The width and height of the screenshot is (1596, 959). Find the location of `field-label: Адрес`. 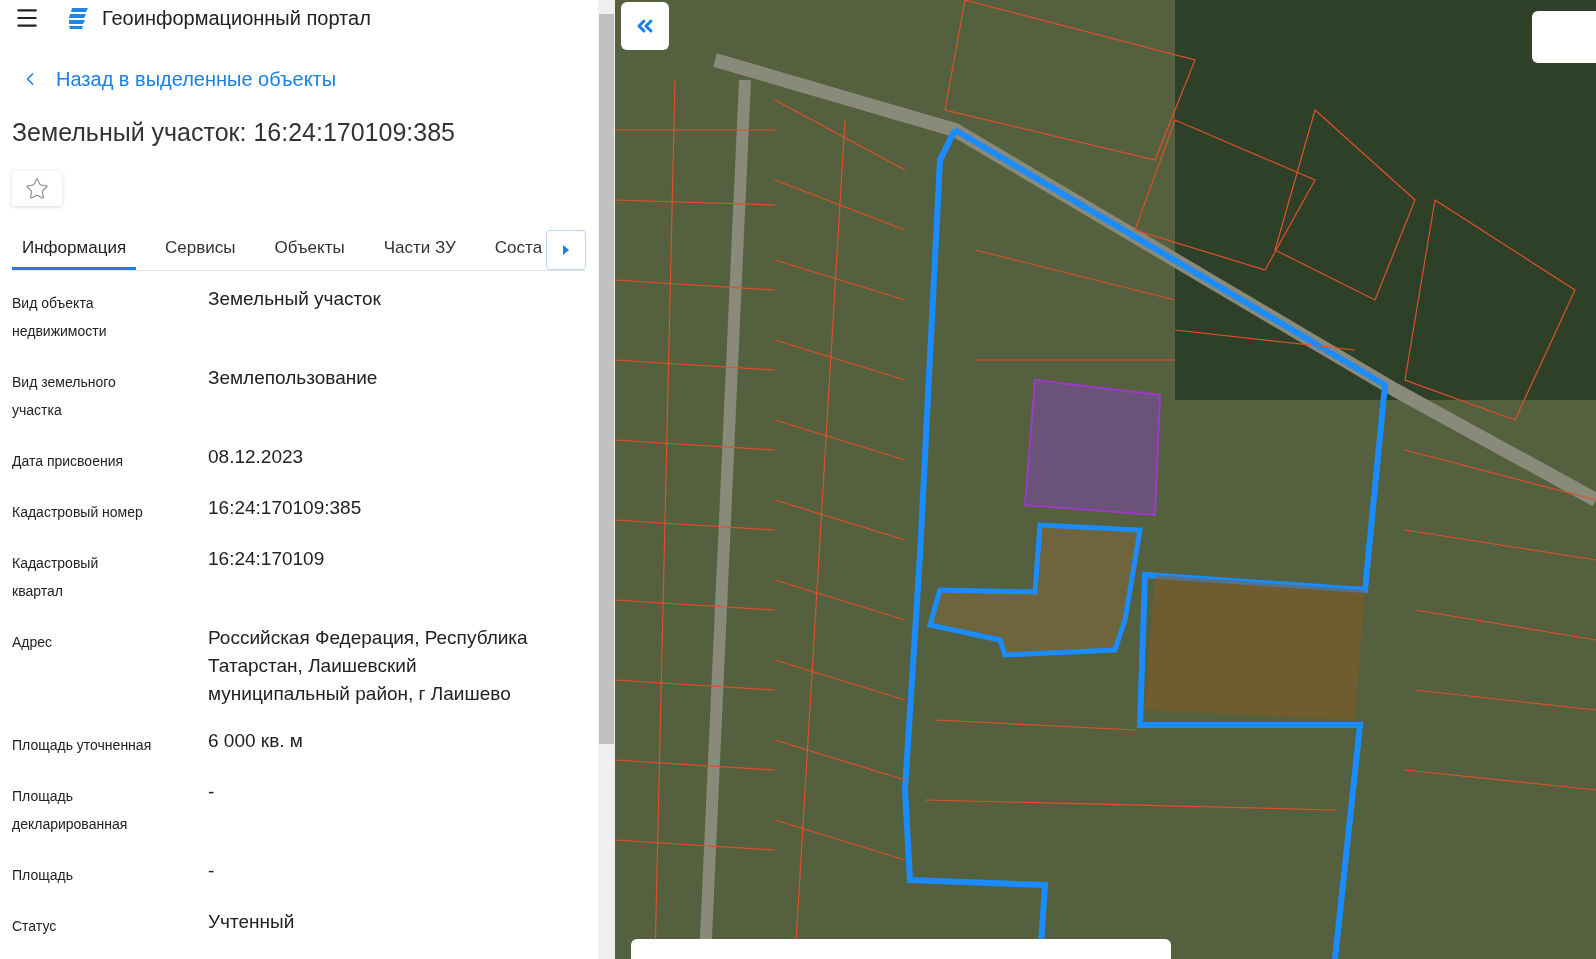

field-label: Адрес is located at coordinates (33, 642).